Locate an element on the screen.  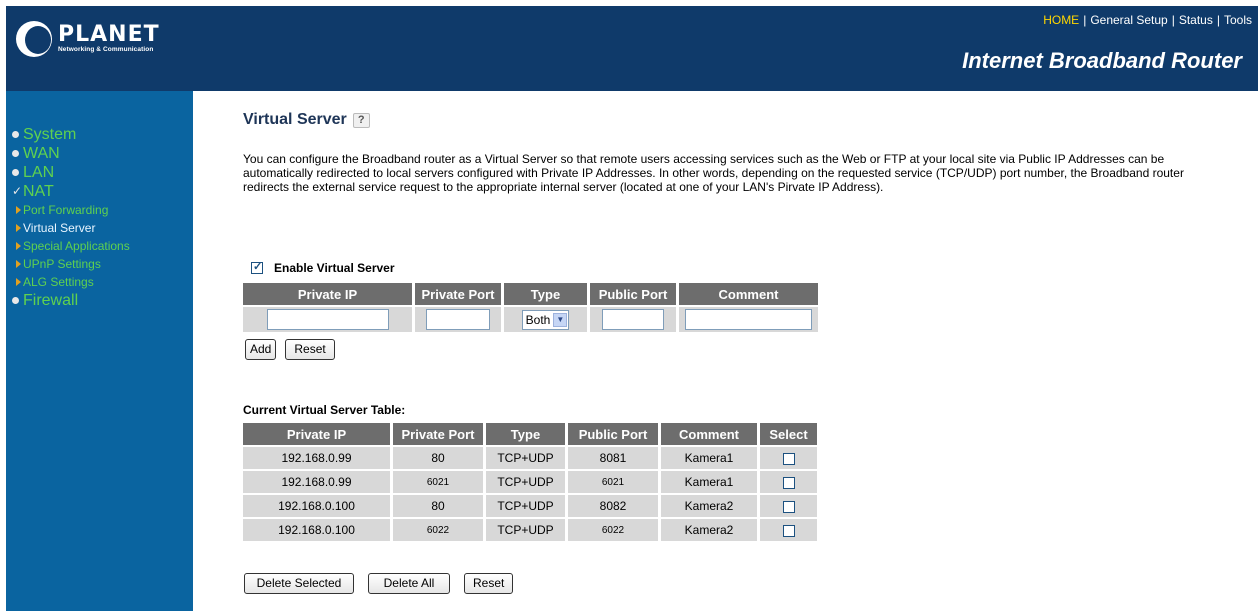
table-row: 192.168.0.99 6021 TCP+UDP 6021 Kamera1 is located at coordinates (530, 482).